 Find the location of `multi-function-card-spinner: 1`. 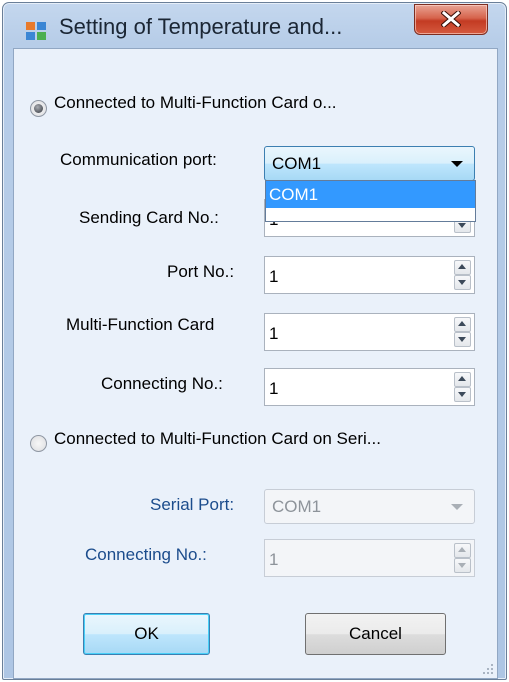

multi-function-card-spinner: 1 is located at coordinates (369, 332).